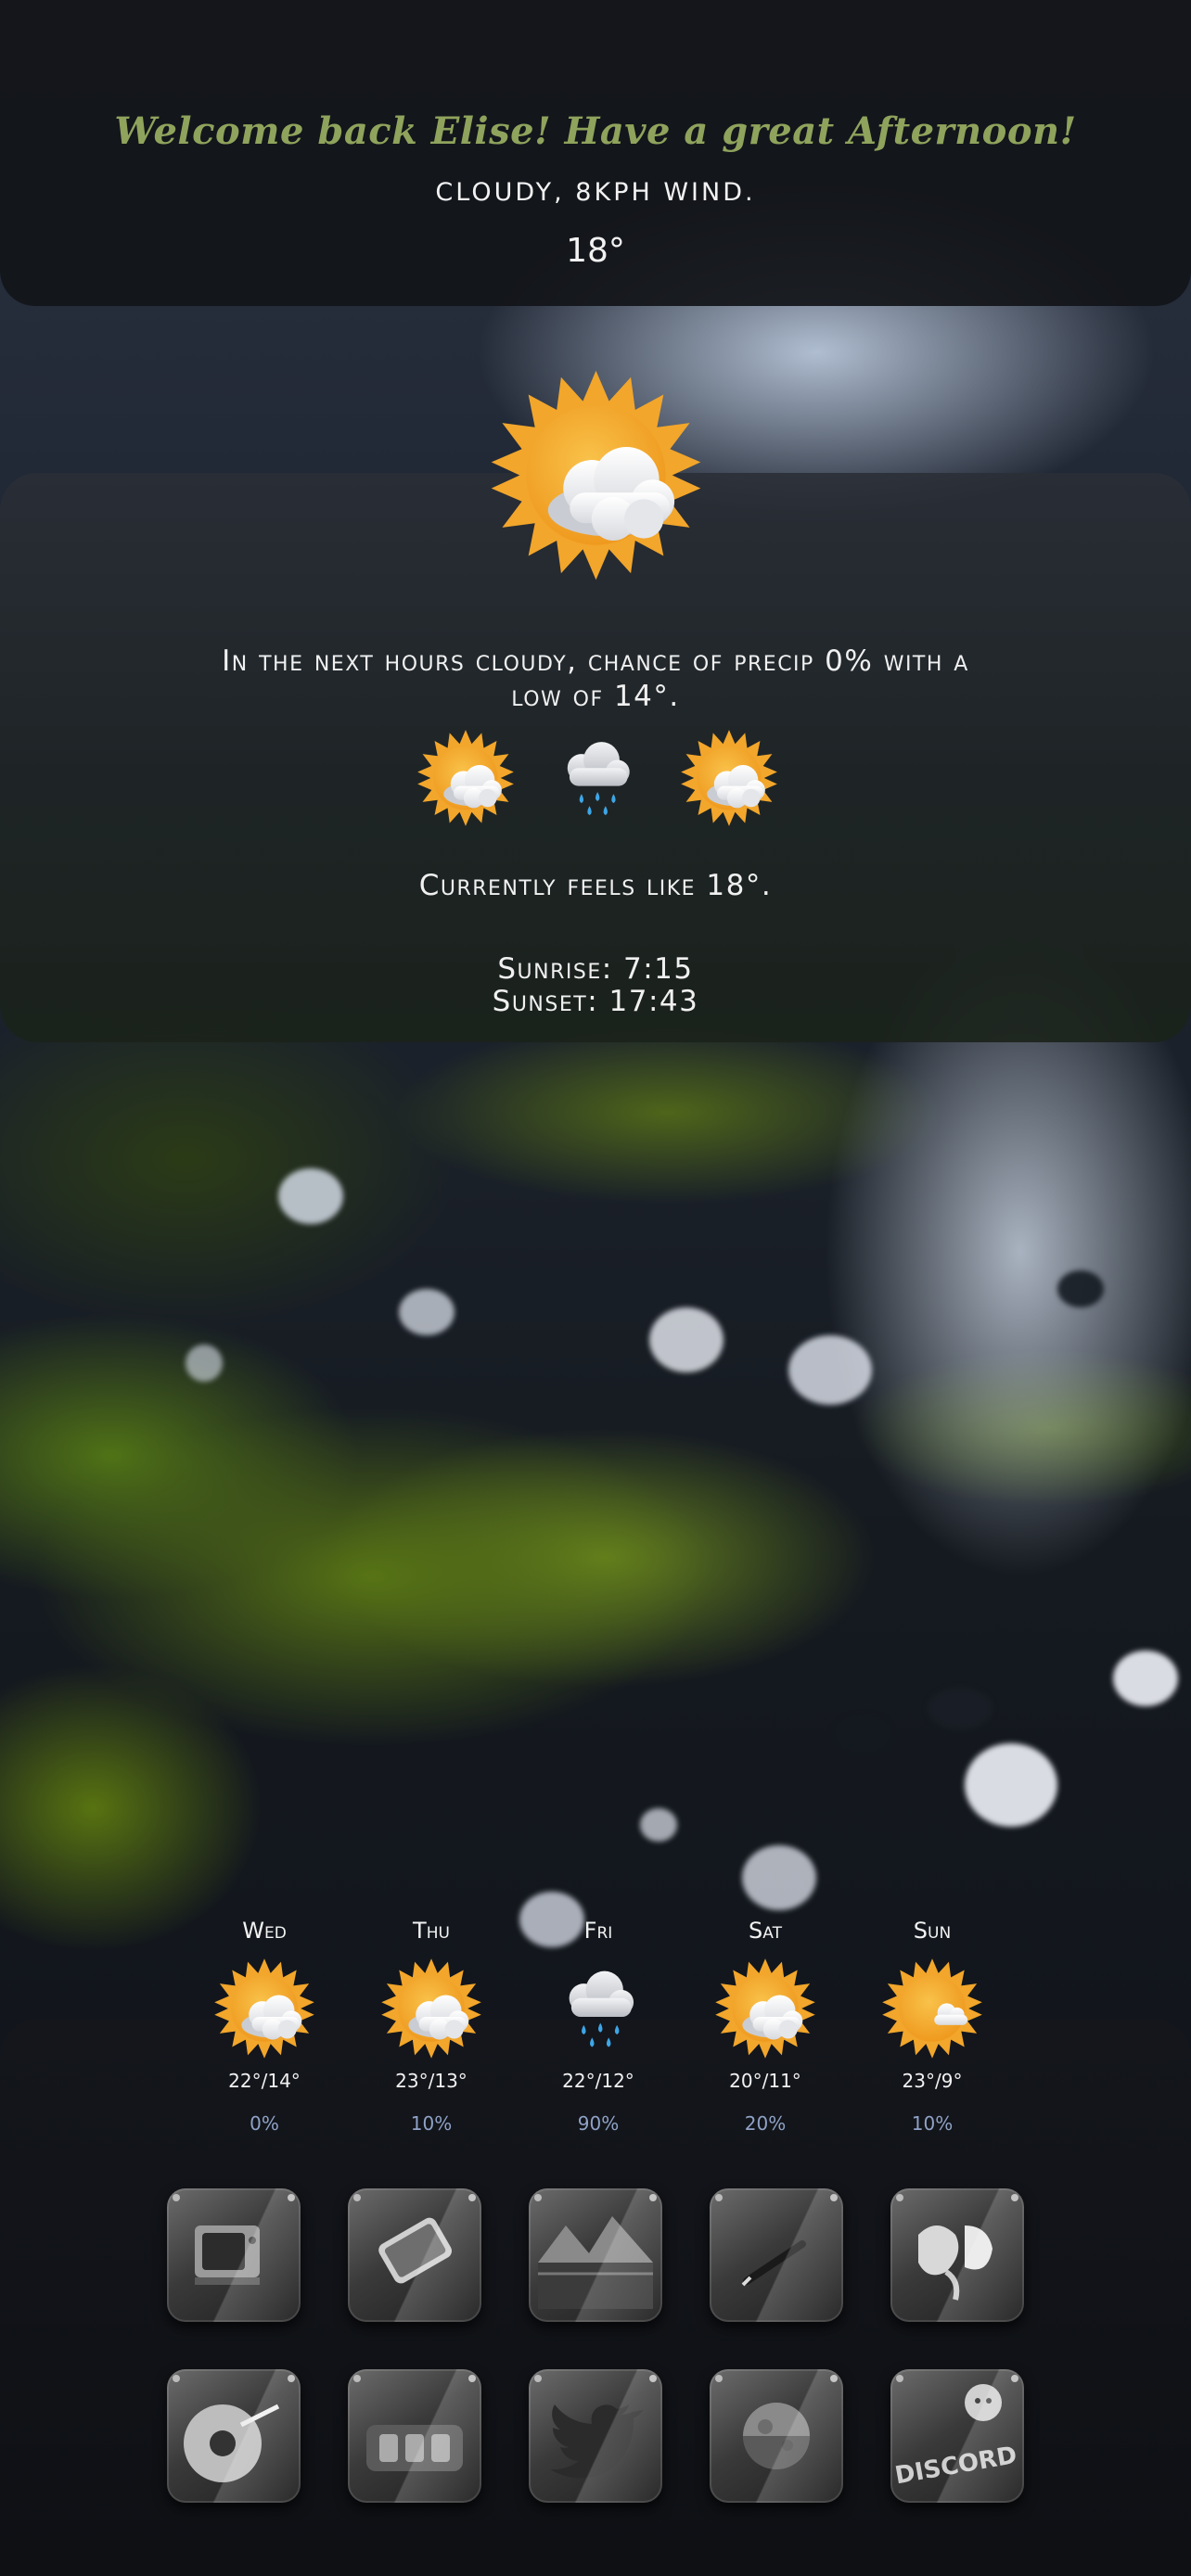 The height and width of the screenshot is (2576, 1191). I want to click on maps-app-icon, so click(957, 2255).